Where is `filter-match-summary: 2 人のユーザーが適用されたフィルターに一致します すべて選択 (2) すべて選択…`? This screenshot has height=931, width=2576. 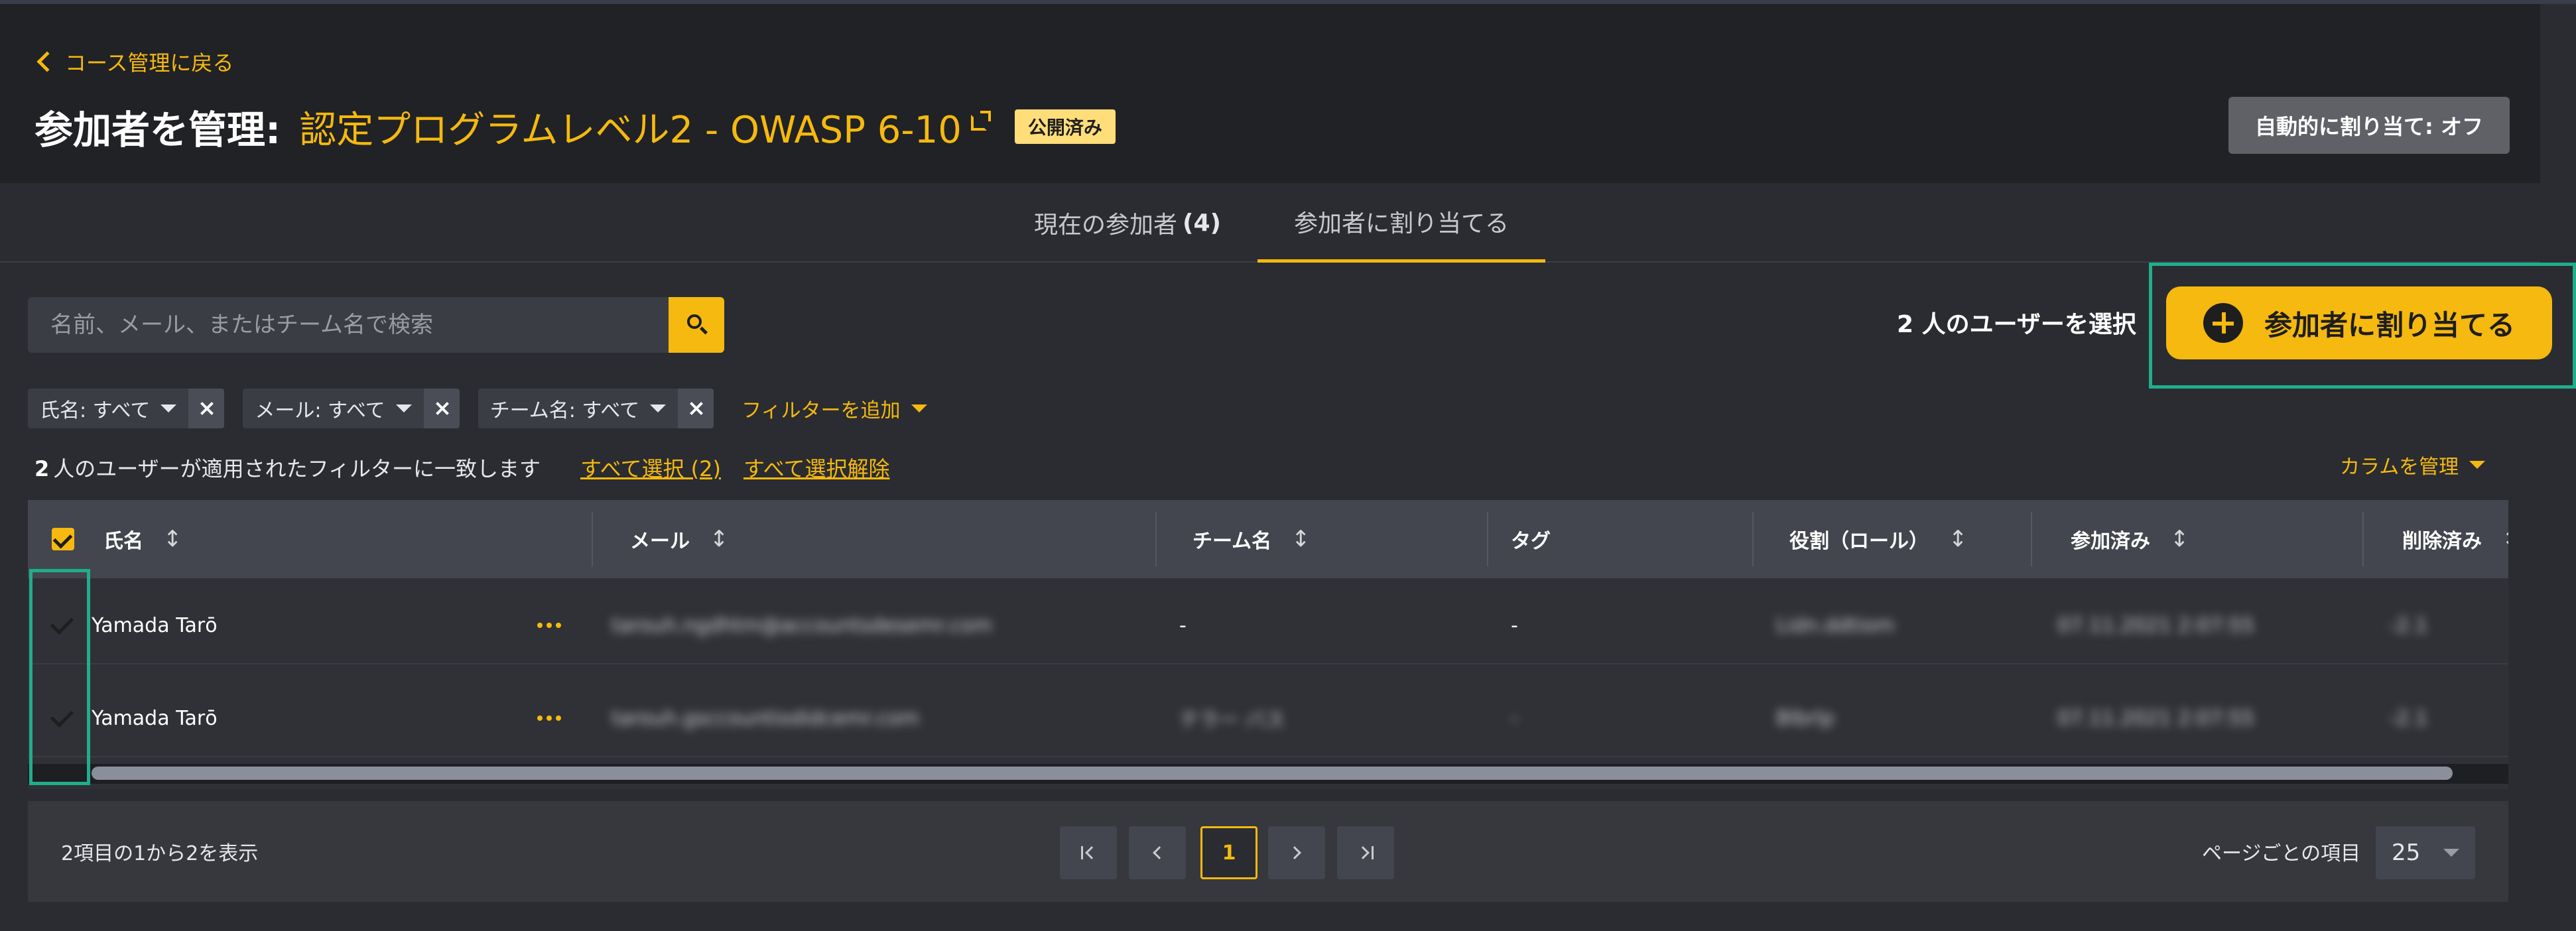 filter-match-summary: 2 人のユーザーが適用されたフィルターに一致します すべて選択 (2) すべて選択… is located at coordinates (462, 467).